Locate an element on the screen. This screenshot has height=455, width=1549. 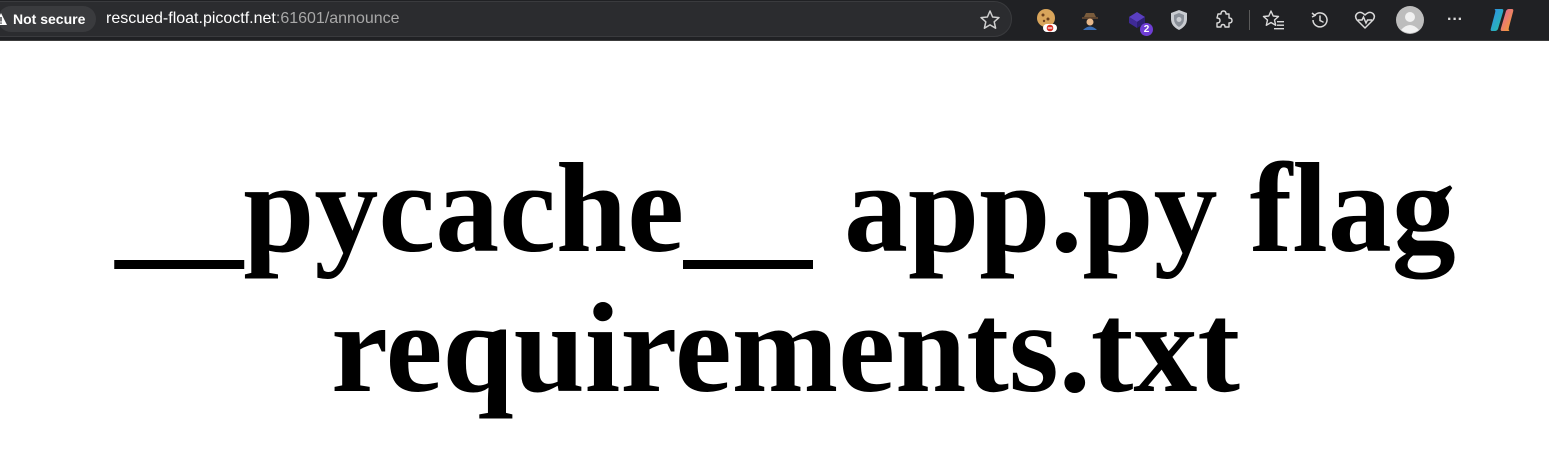
url-text: rescued-float.picoctf.net:61601/announce is located at coordinates (253, 19).